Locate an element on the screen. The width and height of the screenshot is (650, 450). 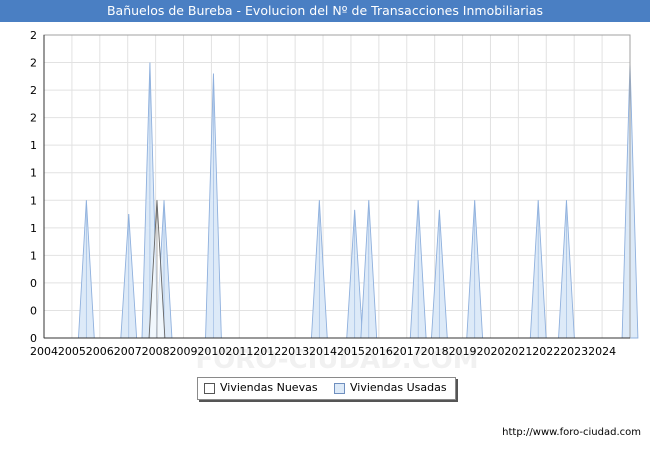
y-tick-label-0: 0 is located at coordinates (33, 338).